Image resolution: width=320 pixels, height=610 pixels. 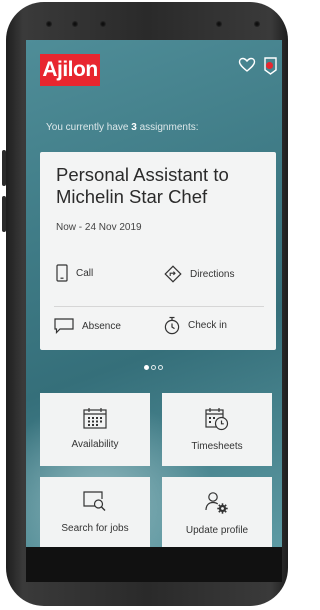 What do you see at coordinates (142, 185) in the screenshot?
I see `assignment-title: Personal Assistant to Michelin Star Chef` at bounding box center [142, 185].